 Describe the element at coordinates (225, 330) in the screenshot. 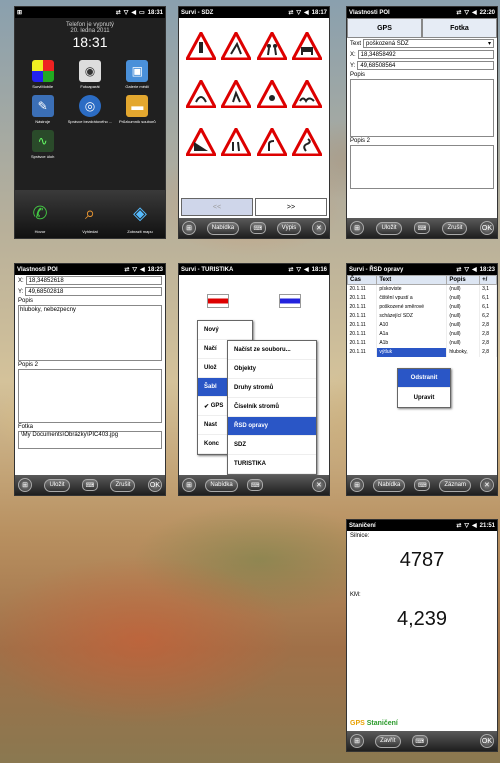

I see `menu-item-new: Nový` at that location.